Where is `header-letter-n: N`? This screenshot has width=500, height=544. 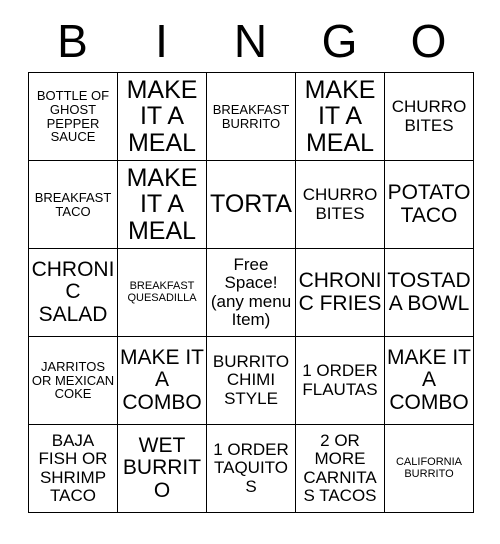
header-letter-n: N is located at coordinates (250, 41).